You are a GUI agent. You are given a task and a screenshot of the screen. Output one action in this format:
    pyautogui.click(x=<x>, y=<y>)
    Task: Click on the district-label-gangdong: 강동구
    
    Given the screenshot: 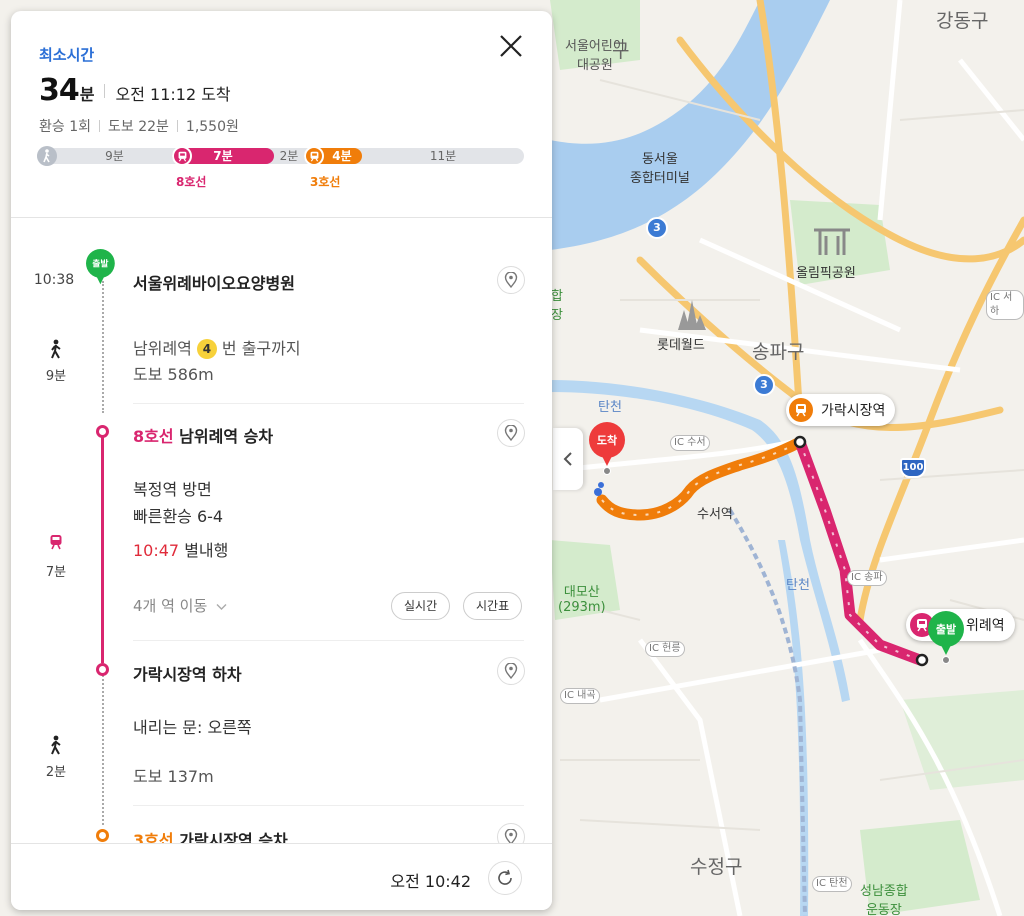 What is the action you would take?
    pyautogui.click(x=962, y=21)
    